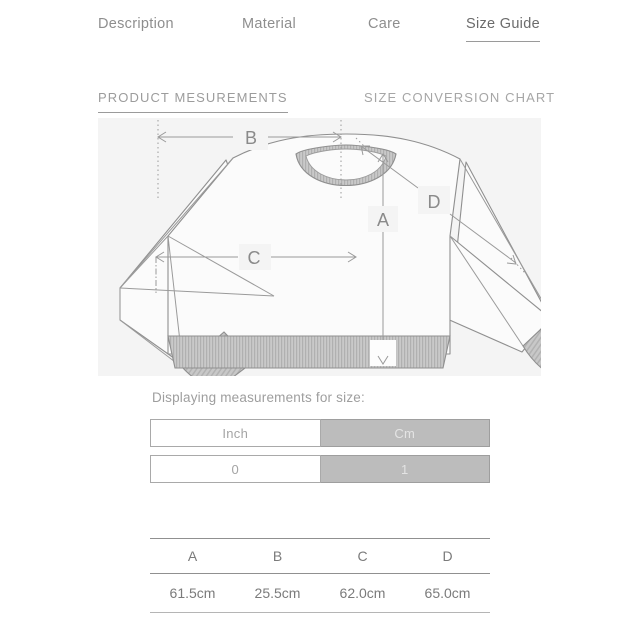 The width and height of the screenshot is (640, 640). I want to click on dimension-label-a: A, so click(383, 220).